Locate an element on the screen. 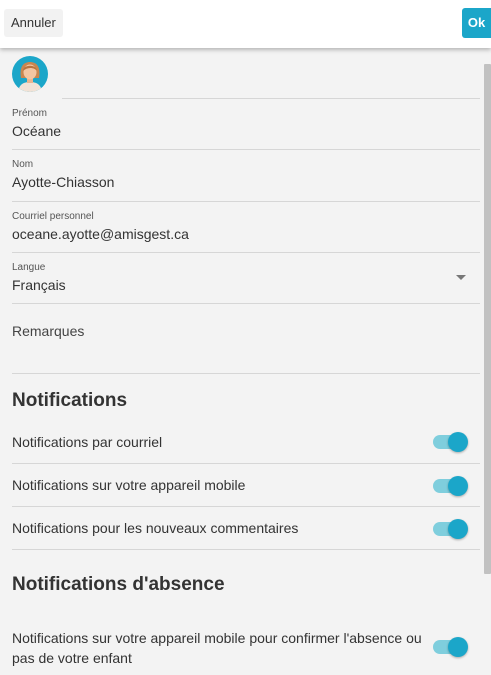 This screenshot has width=491, height=675. remarks-label: Remarques is located at coordinates (48, 331).